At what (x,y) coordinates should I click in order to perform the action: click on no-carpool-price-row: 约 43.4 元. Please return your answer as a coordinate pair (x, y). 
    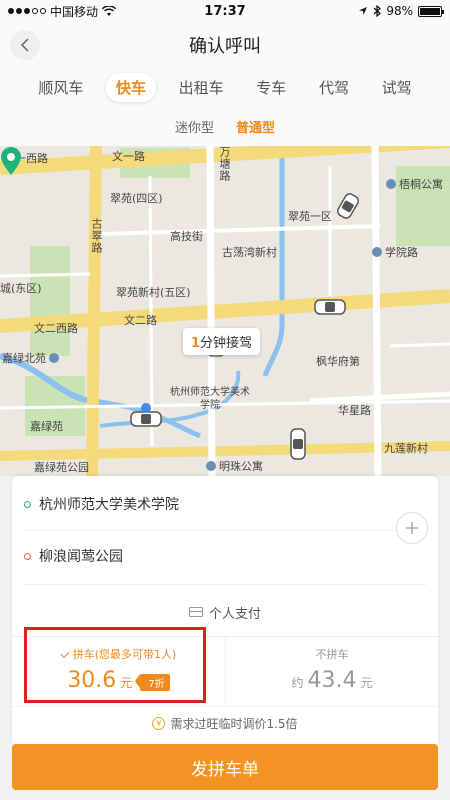
    Looking at the image, I should click on (332, 680).